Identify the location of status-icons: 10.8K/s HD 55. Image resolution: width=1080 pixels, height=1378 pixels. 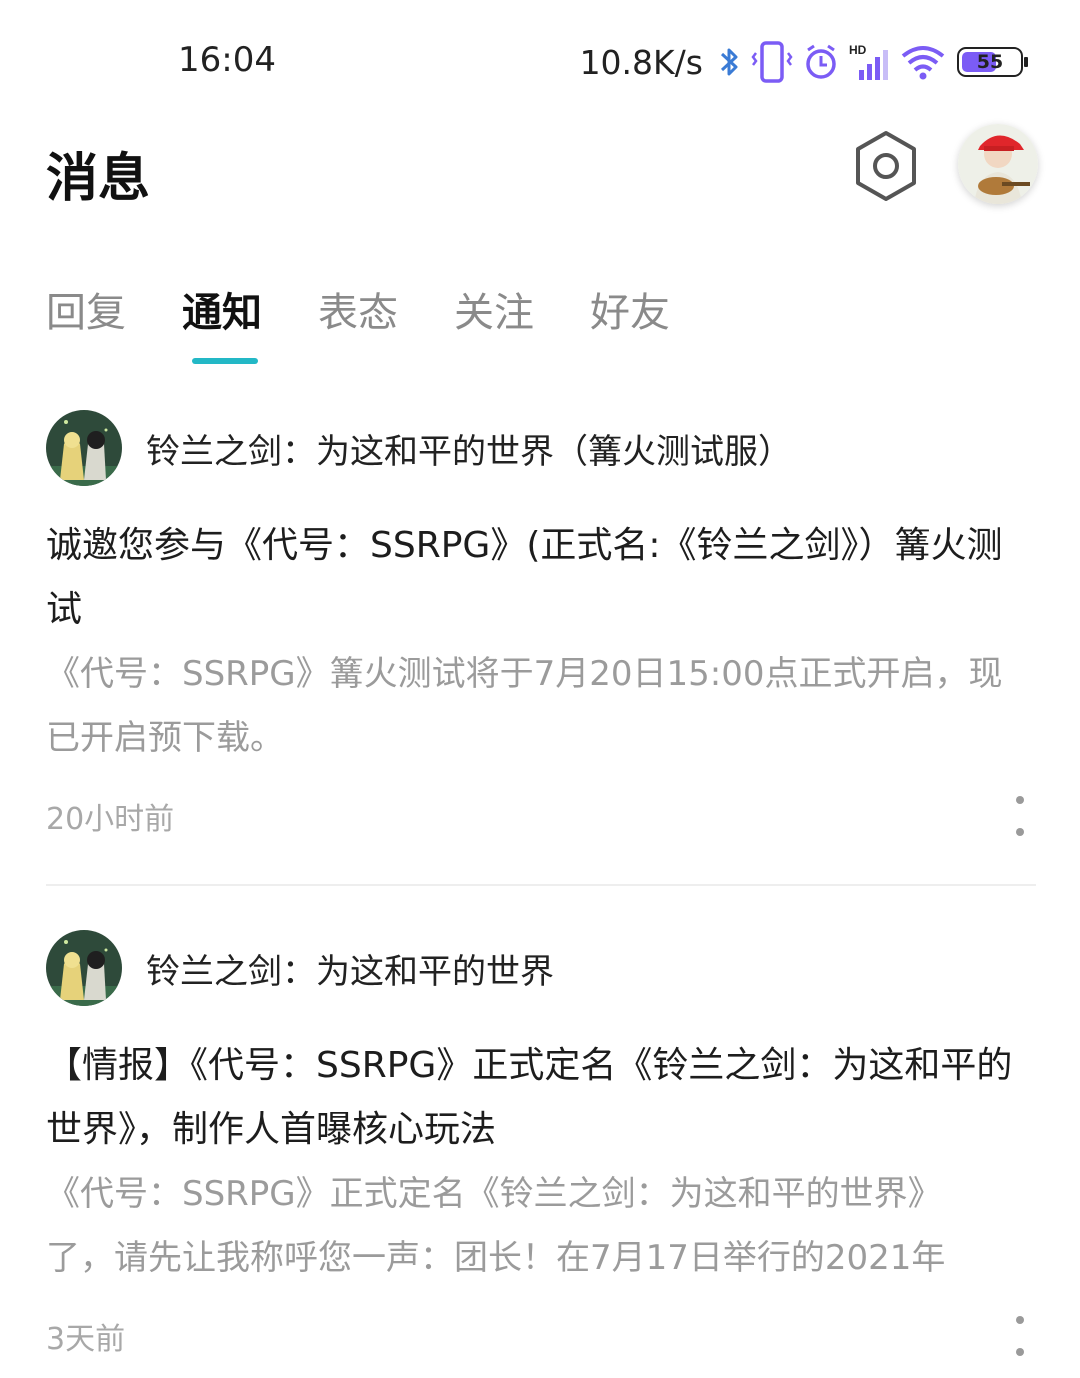
(804, 62).